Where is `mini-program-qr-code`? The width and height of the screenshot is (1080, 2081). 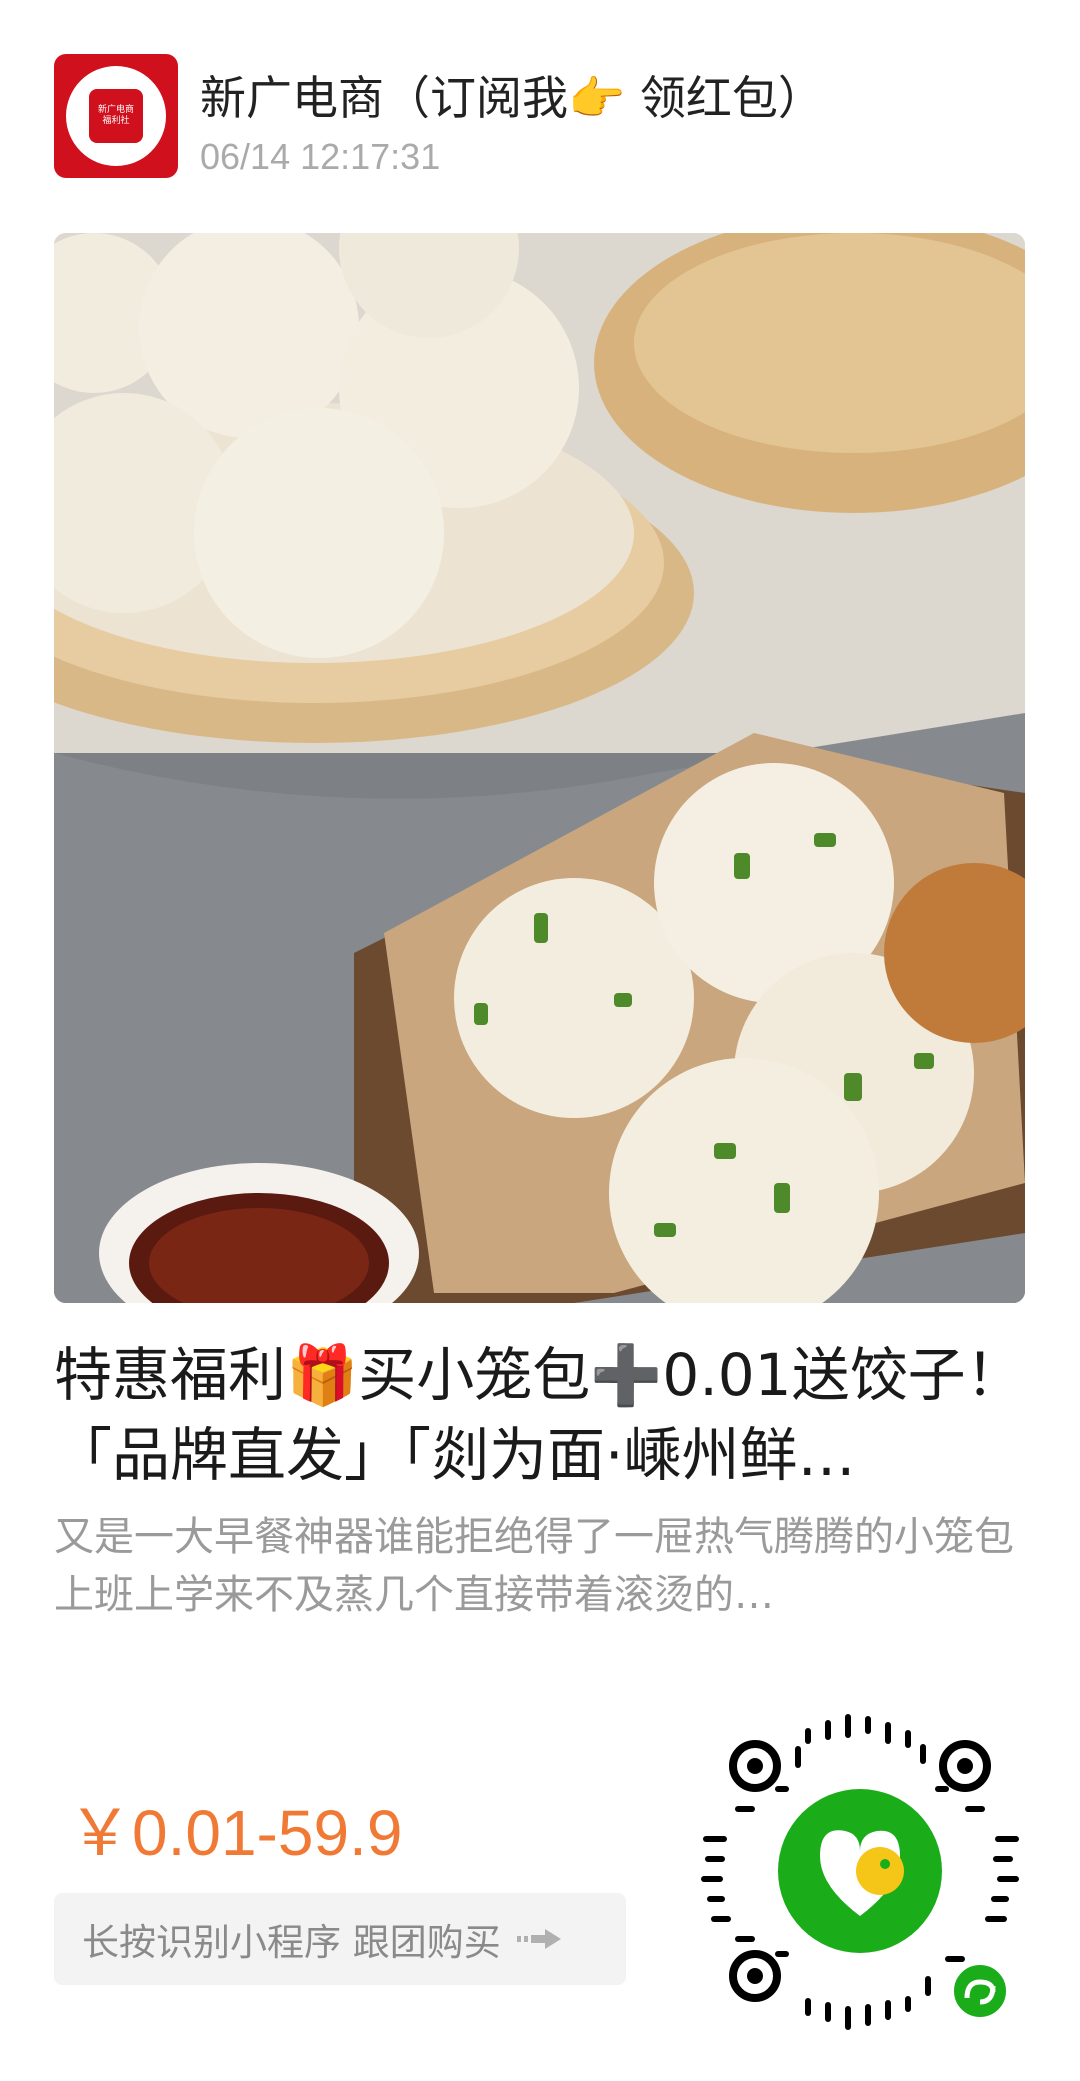
mini-program-qr-code is located at coordinates (860, 1871).